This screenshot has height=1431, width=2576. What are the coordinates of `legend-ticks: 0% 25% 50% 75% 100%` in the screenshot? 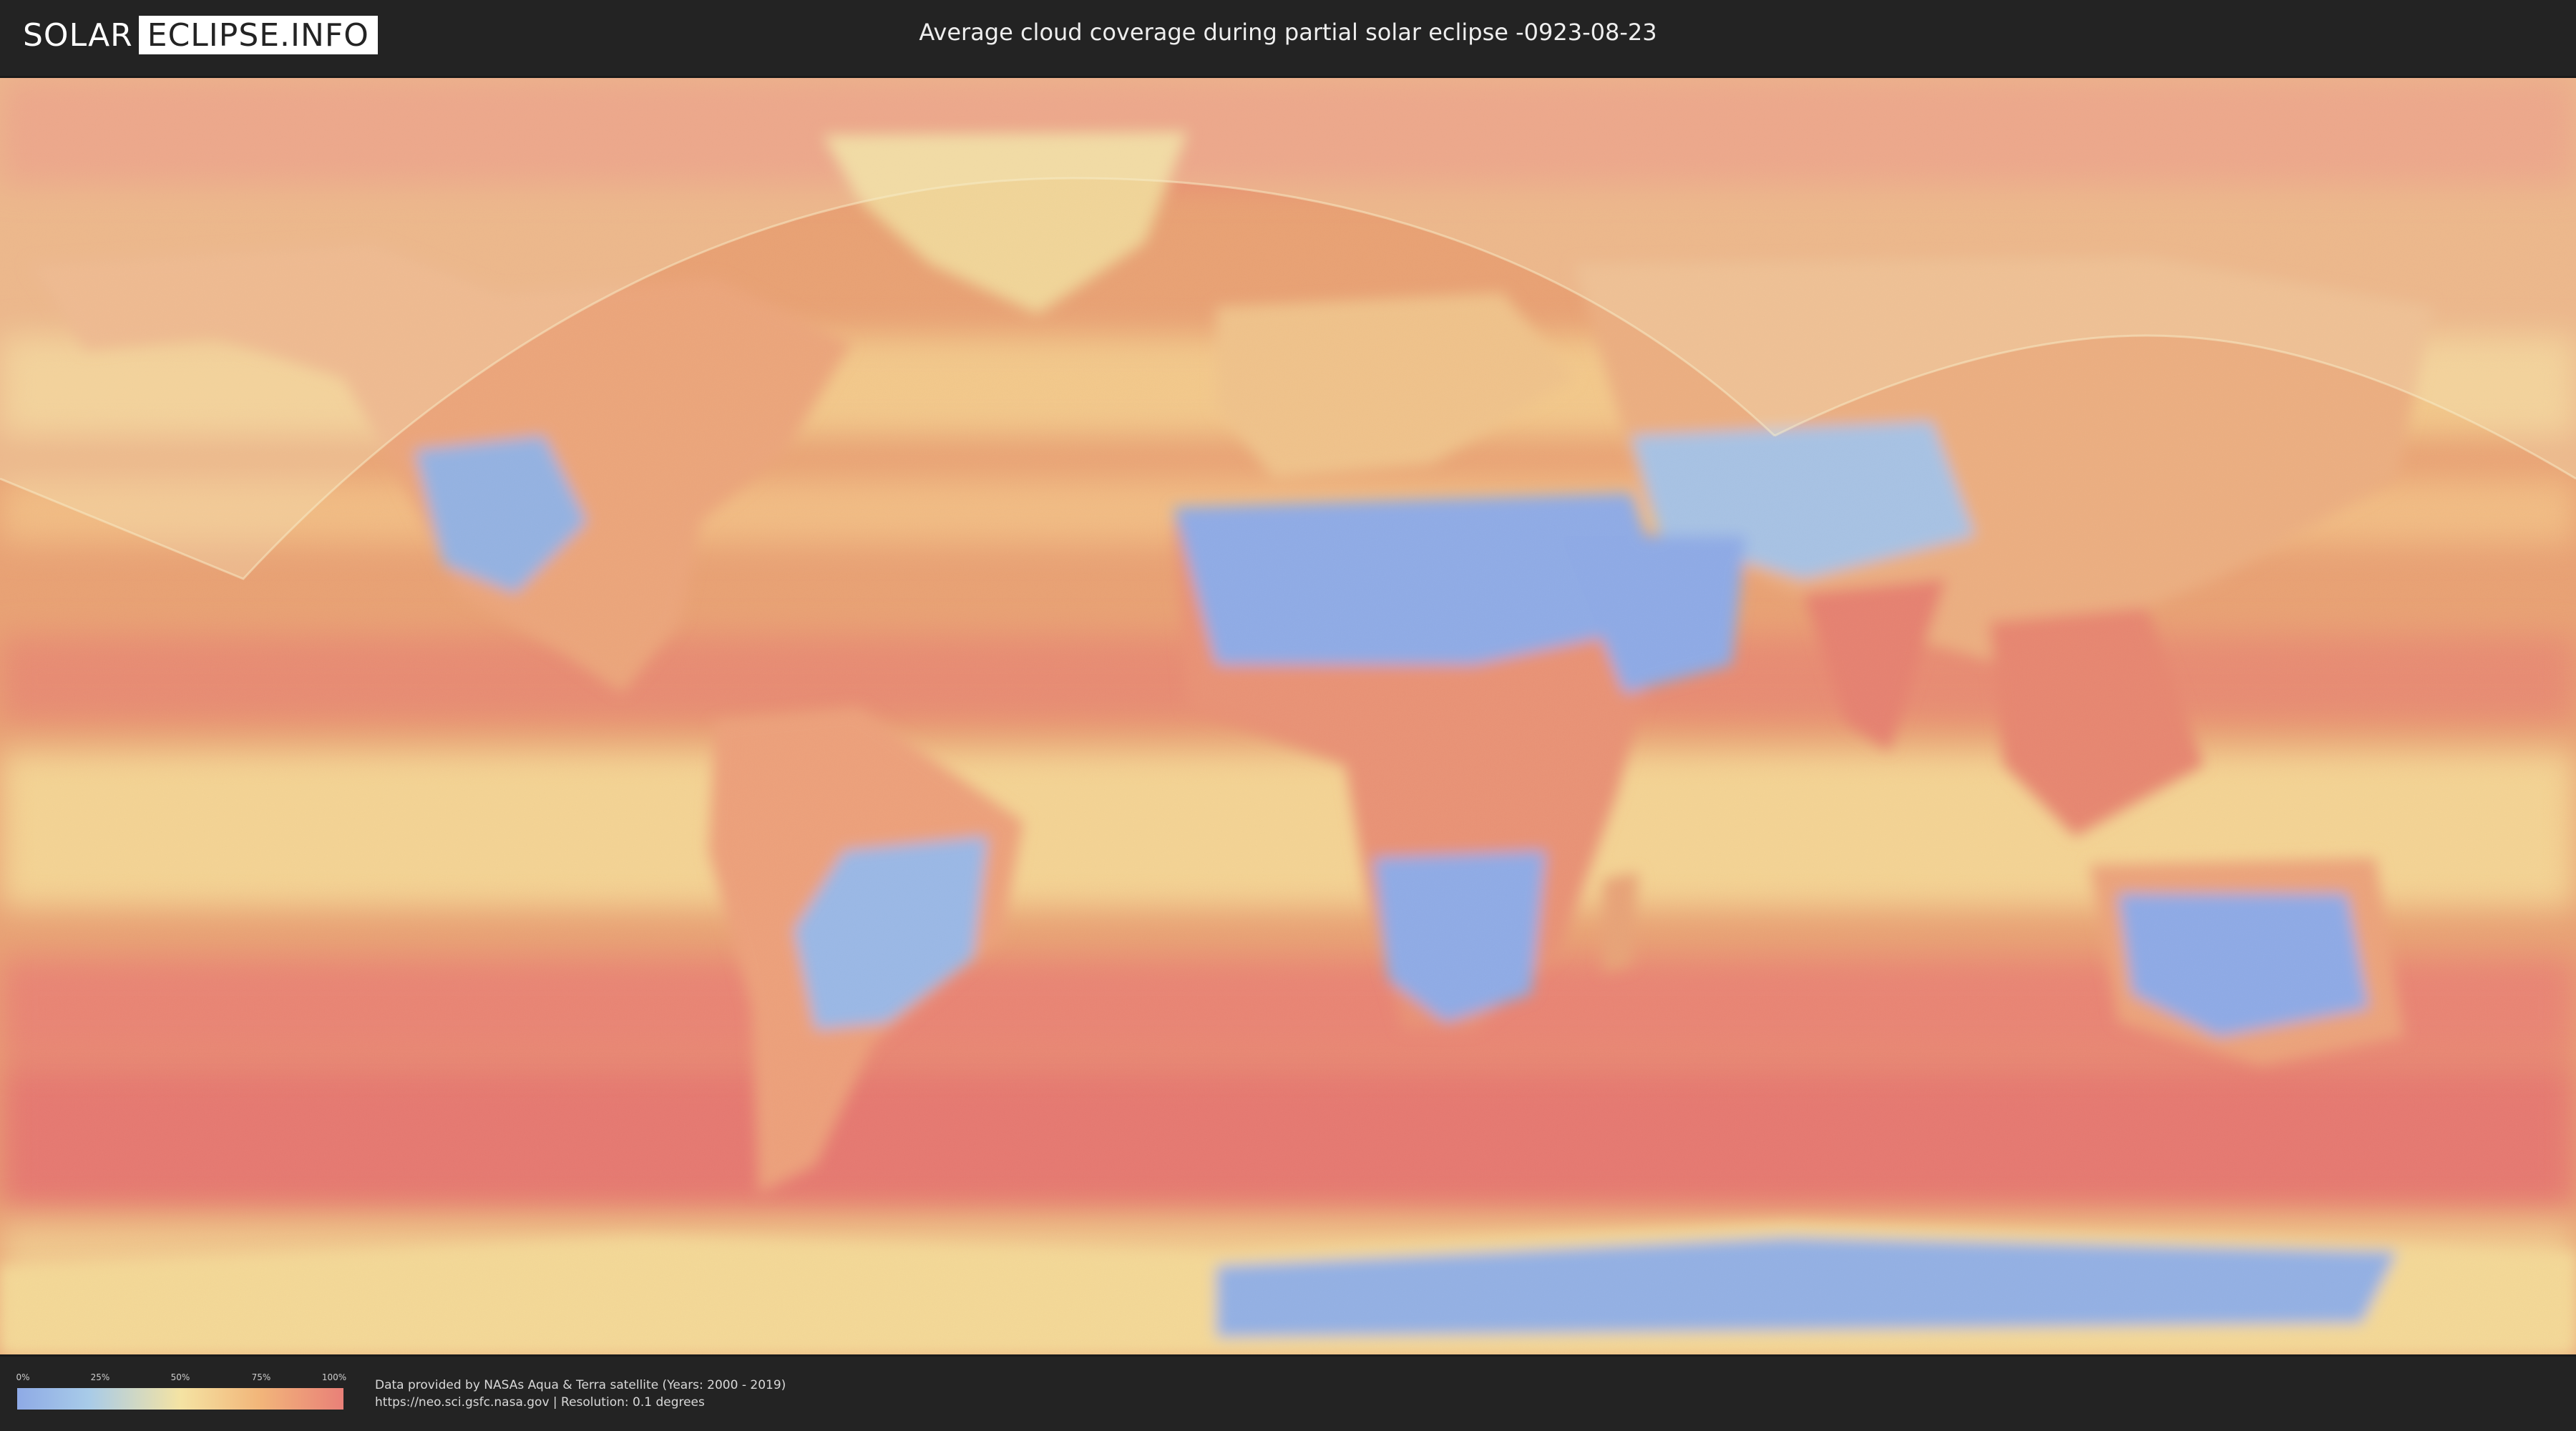 It's located at (181, 1378).